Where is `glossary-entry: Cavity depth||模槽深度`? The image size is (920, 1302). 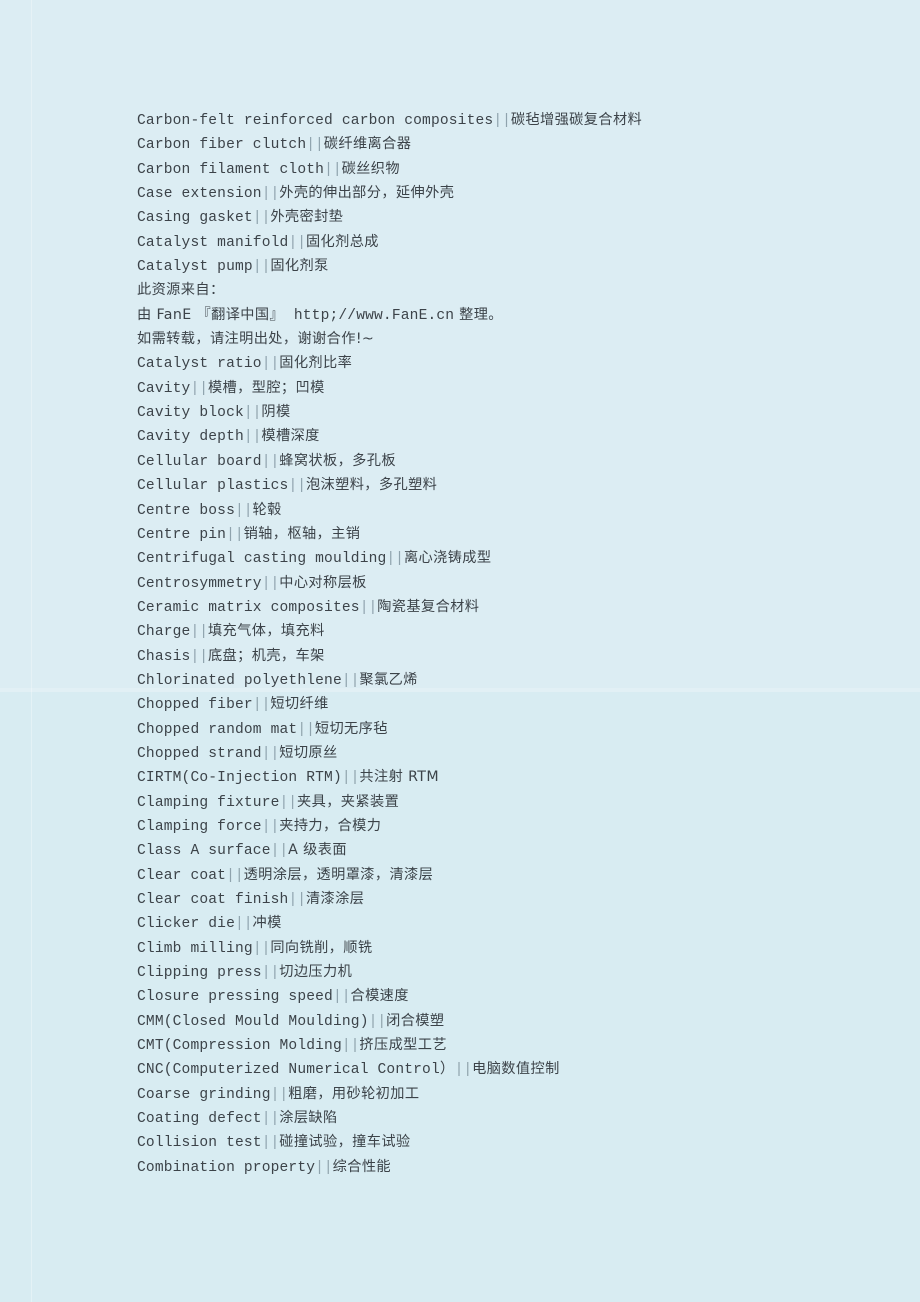 glossary-entry: Cavity depth||模槽深度 is located at coordinates (518, 436).